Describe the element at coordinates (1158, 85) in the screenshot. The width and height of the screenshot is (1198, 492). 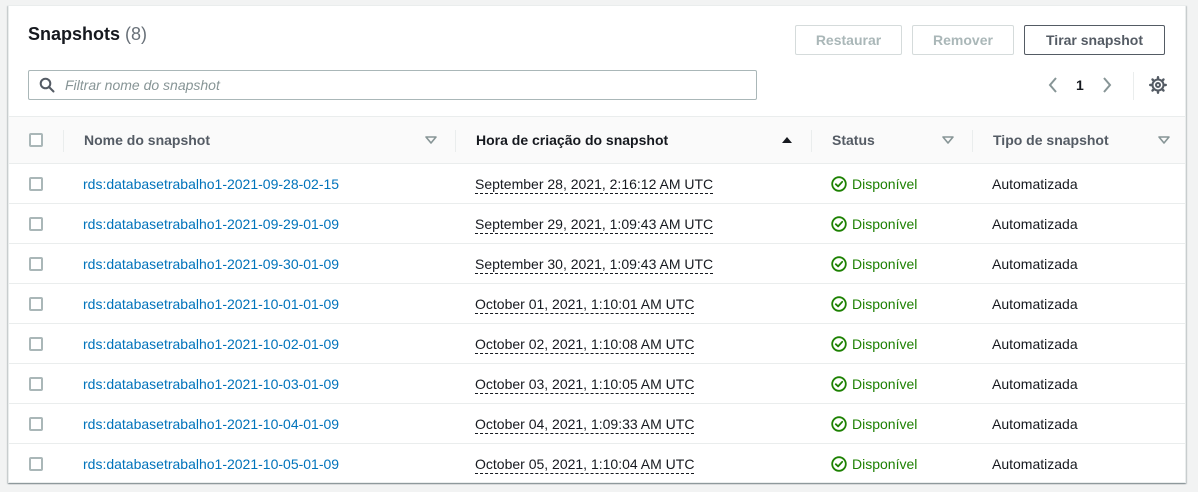
I see `gear-icon` at that location.